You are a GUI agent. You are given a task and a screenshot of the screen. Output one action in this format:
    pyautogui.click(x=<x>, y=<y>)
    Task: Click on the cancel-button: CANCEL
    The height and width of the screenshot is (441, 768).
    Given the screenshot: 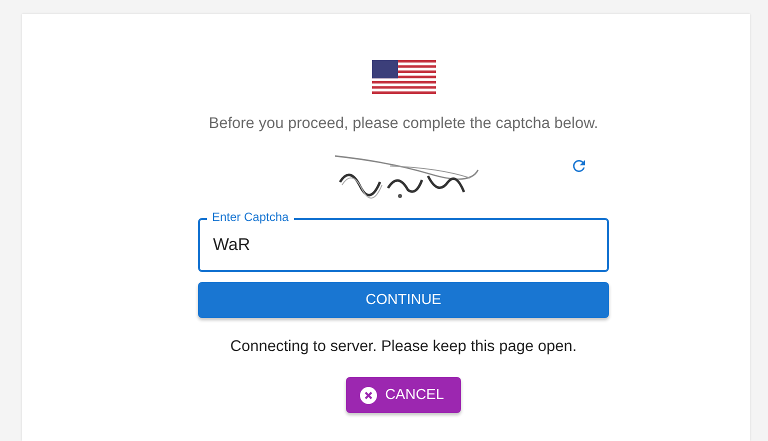 What is the action you would take?
    pyautogui.click(x=403, y=395)
    